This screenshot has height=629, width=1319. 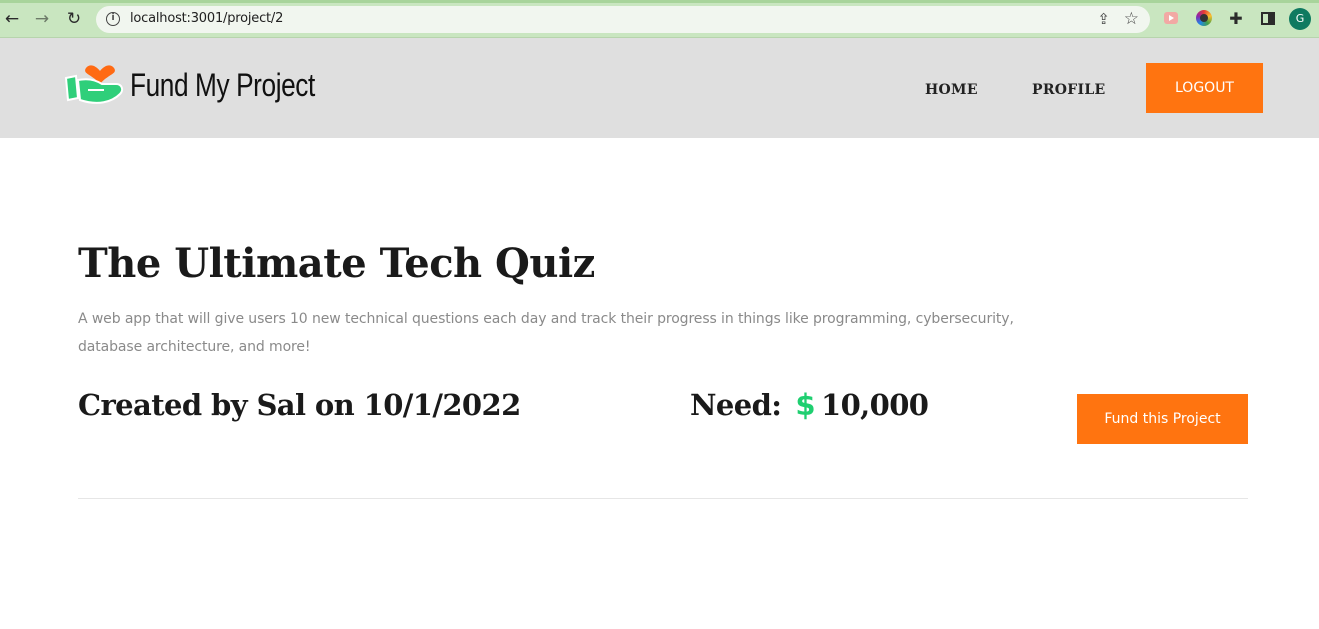 What do you see at coordinates (113, 19) in the screenshot?
I see `info-icon: i` at bounding box center [113, 19].